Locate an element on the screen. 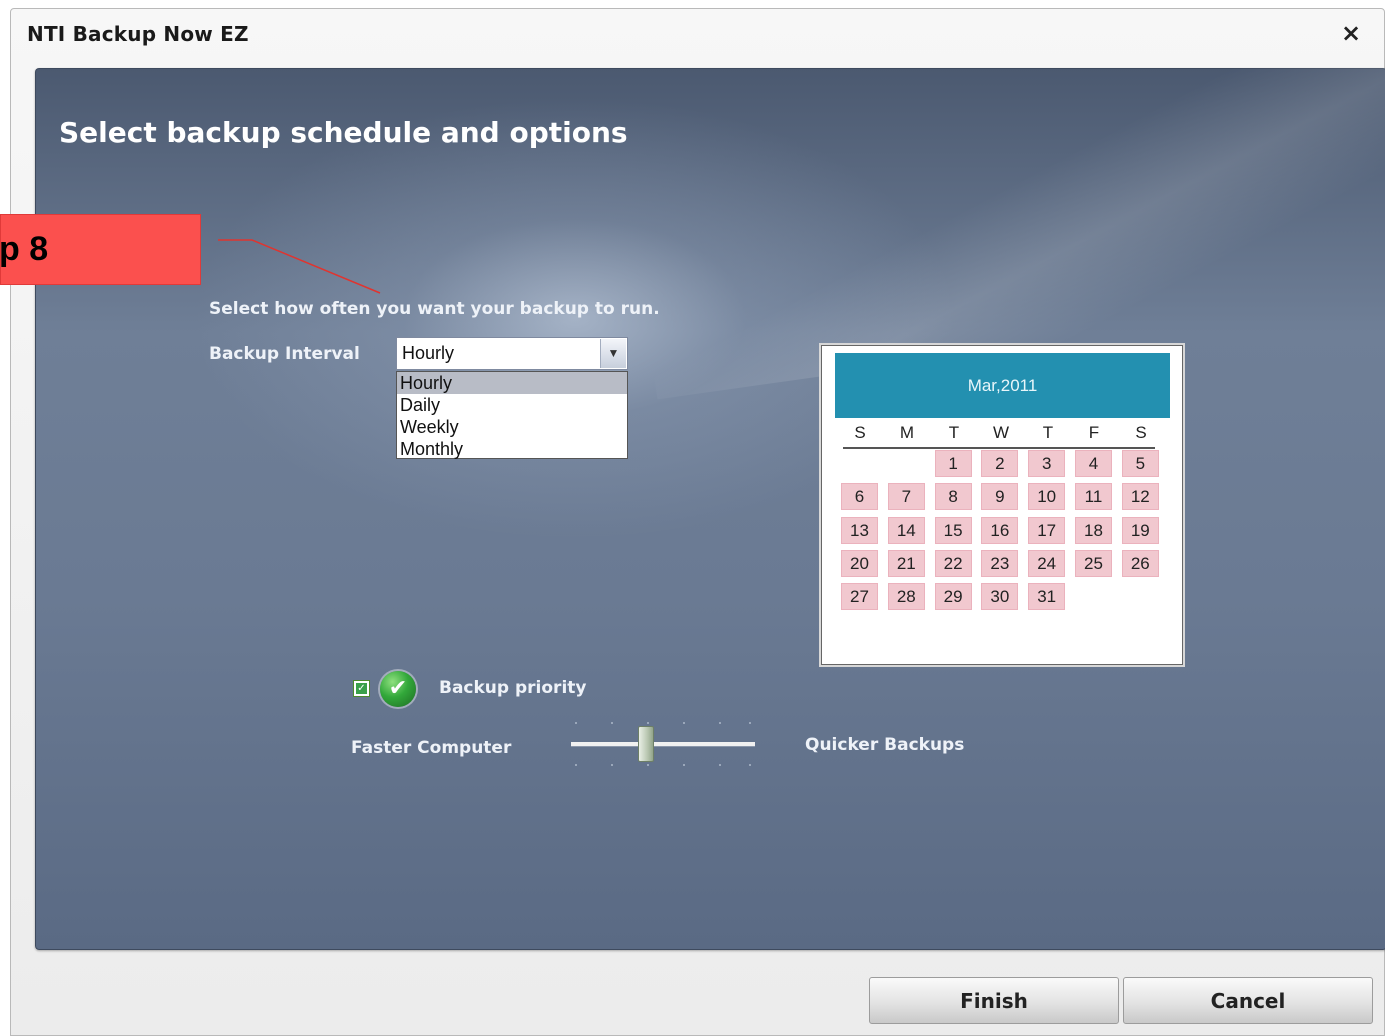  calendar-day: 18 is located at coordinates (1093, 530).